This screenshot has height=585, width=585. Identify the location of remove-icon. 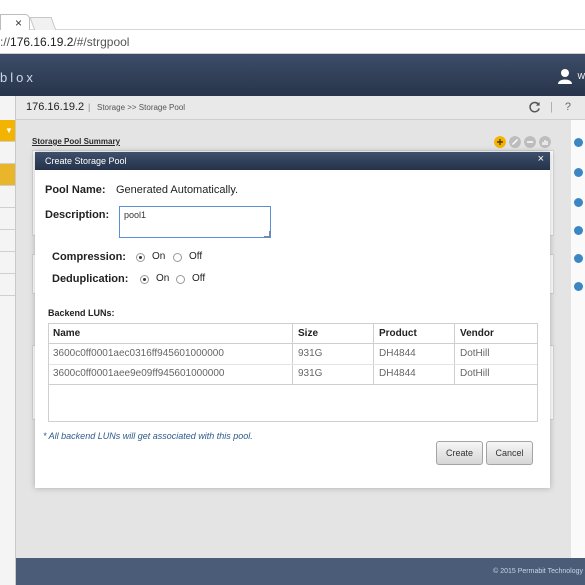
(530, 142).